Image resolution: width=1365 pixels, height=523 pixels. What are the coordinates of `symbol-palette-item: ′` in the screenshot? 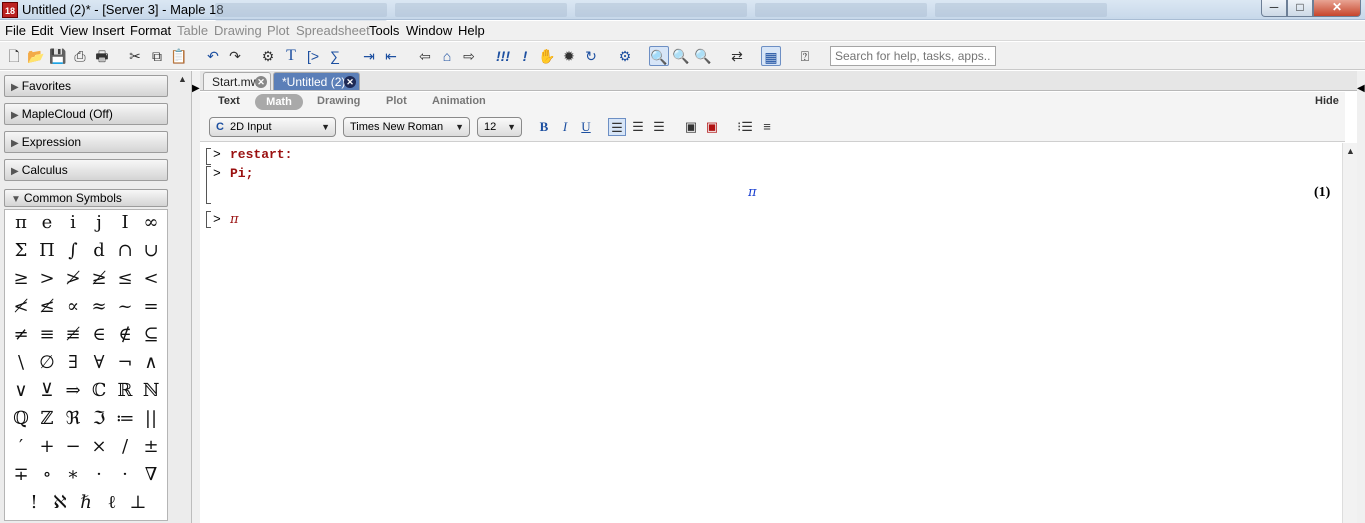 It's located at (21, 447).